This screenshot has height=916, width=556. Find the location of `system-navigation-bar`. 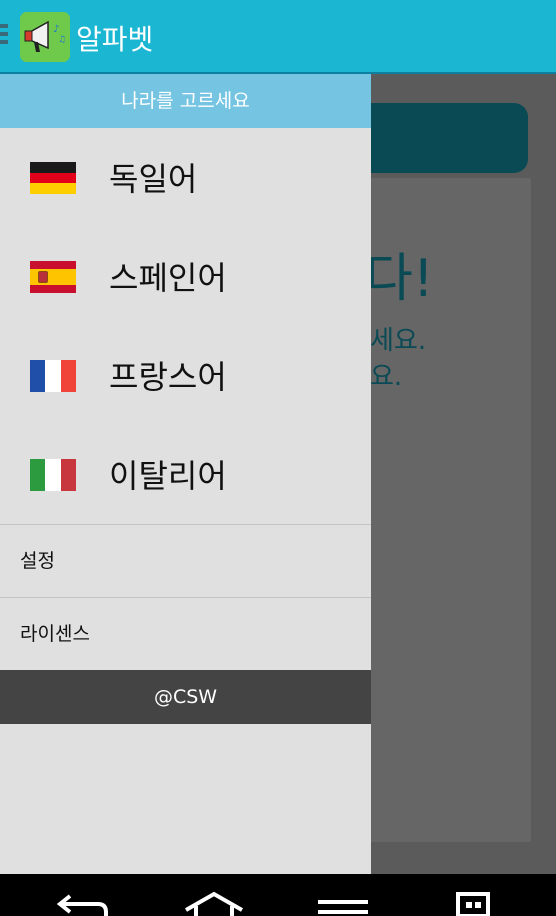

system-navigation-bar is located at coordinates (278, 895).